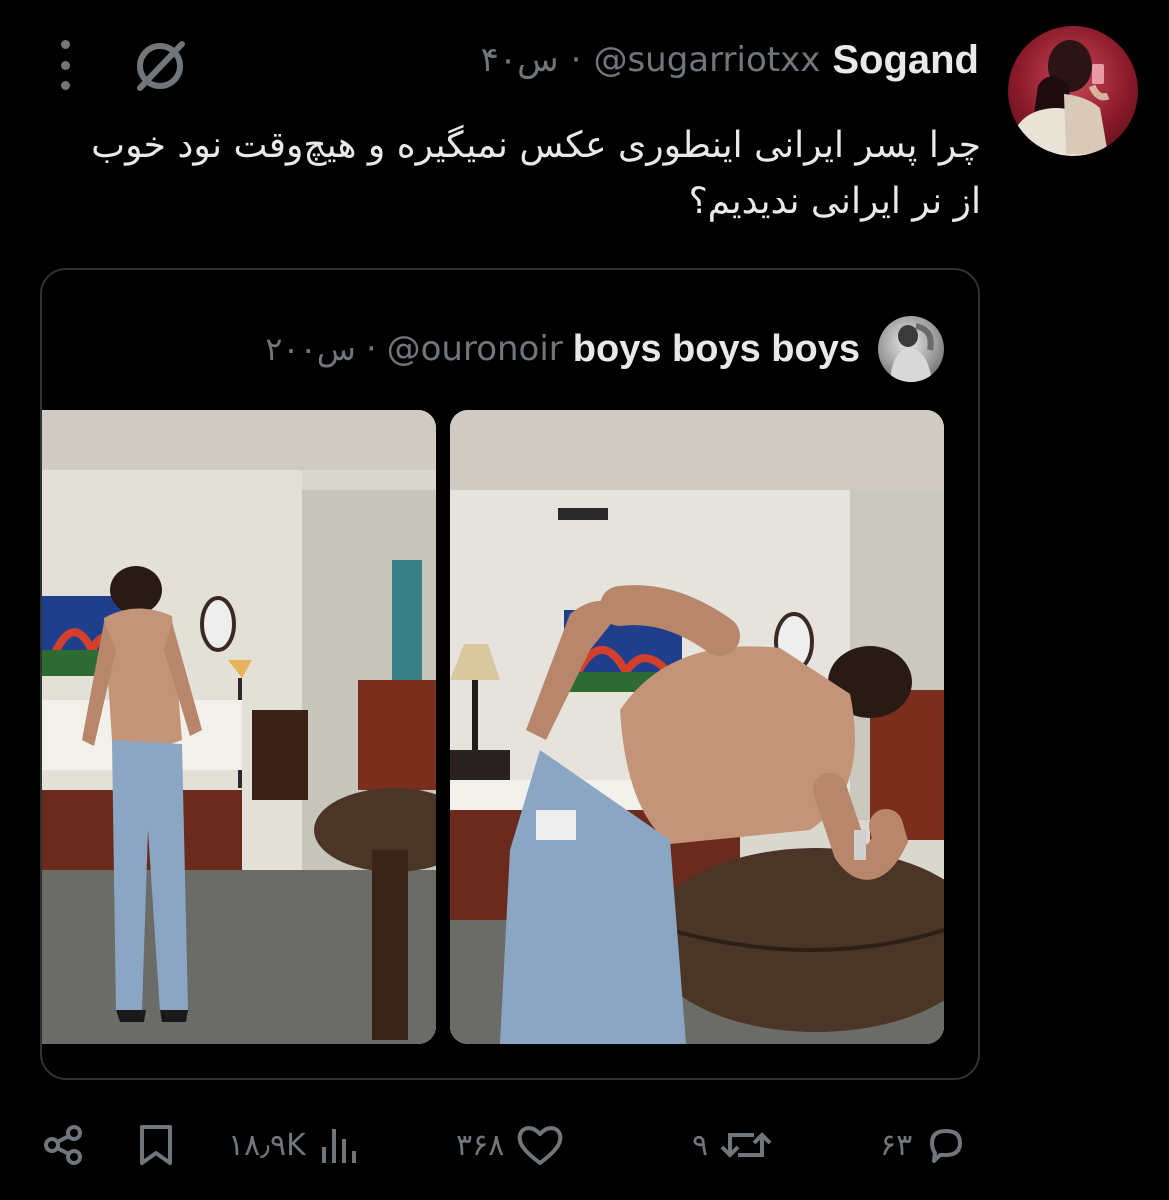 This screenshot has width=1169, height=1200. Describe the element at coordinates (338, 1146) in the screenshot. I see `views-icon` at that location.